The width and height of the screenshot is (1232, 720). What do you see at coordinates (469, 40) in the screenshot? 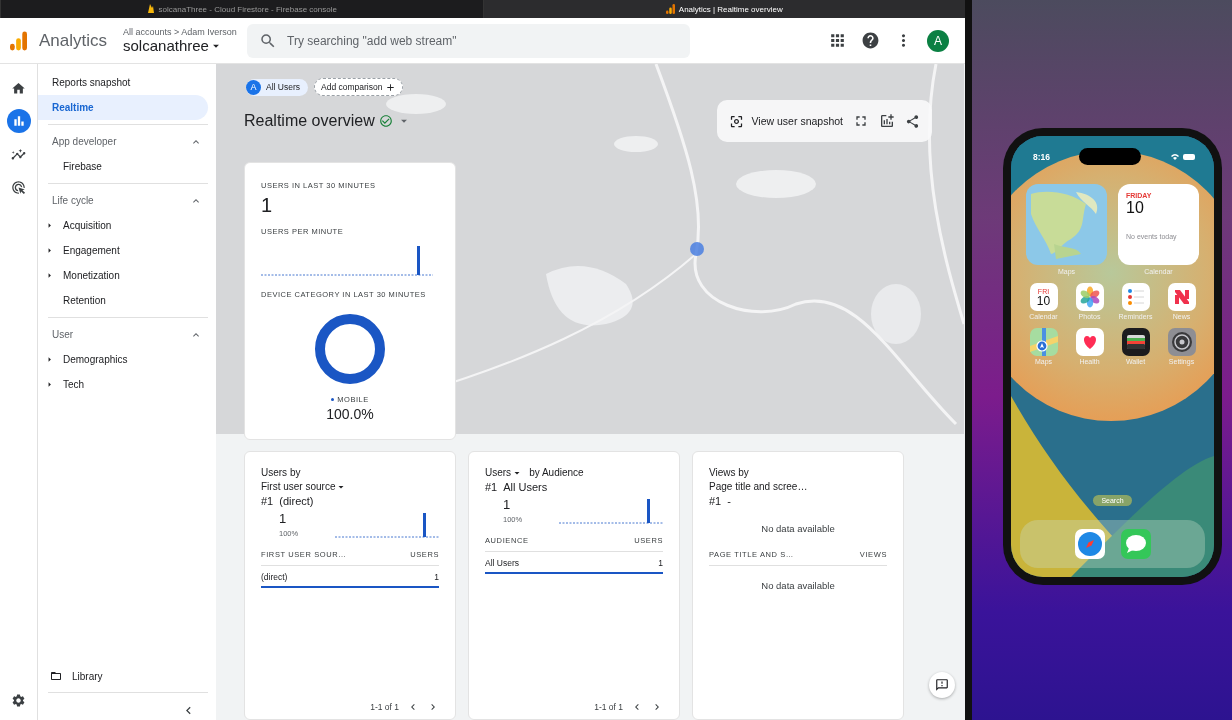
I see `search-field: Try searching "add web stream"` at bounding box center [469, 40].